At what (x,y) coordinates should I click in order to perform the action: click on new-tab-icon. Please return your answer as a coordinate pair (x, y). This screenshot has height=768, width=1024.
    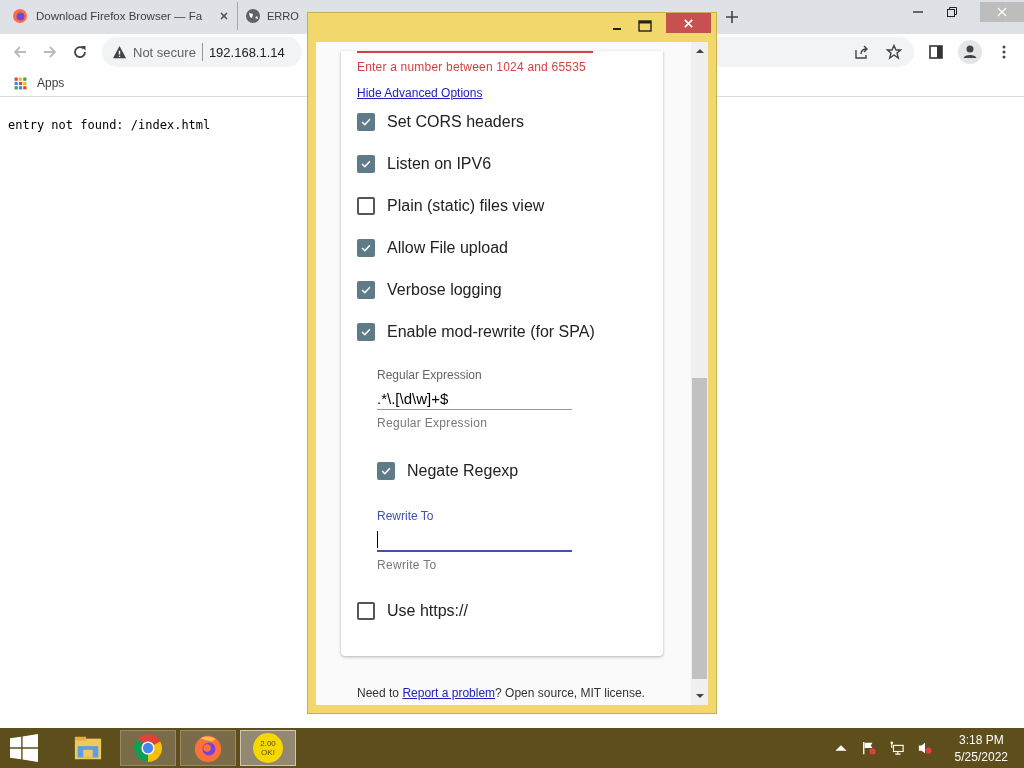
    Looking at the image, I should click on (732, 17).